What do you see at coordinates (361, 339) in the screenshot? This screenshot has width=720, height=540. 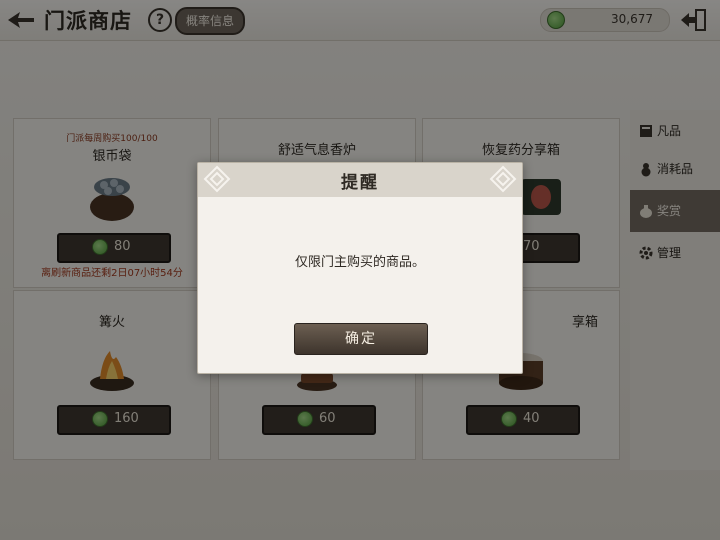 I see `confirm-button: 确定` at bounding box center [361, 339].